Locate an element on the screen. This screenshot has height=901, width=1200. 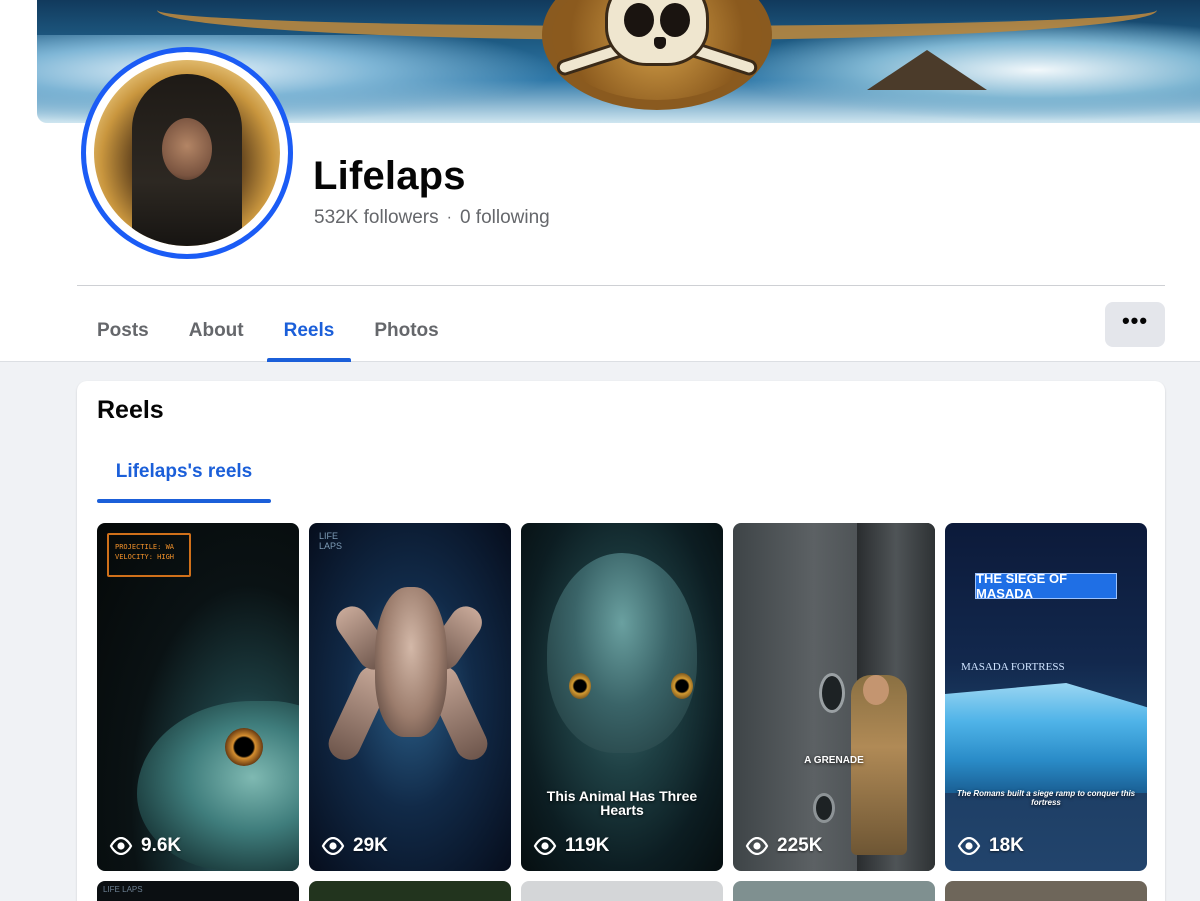
profile-name: Lifelaps is located at coordinates (389, 176).